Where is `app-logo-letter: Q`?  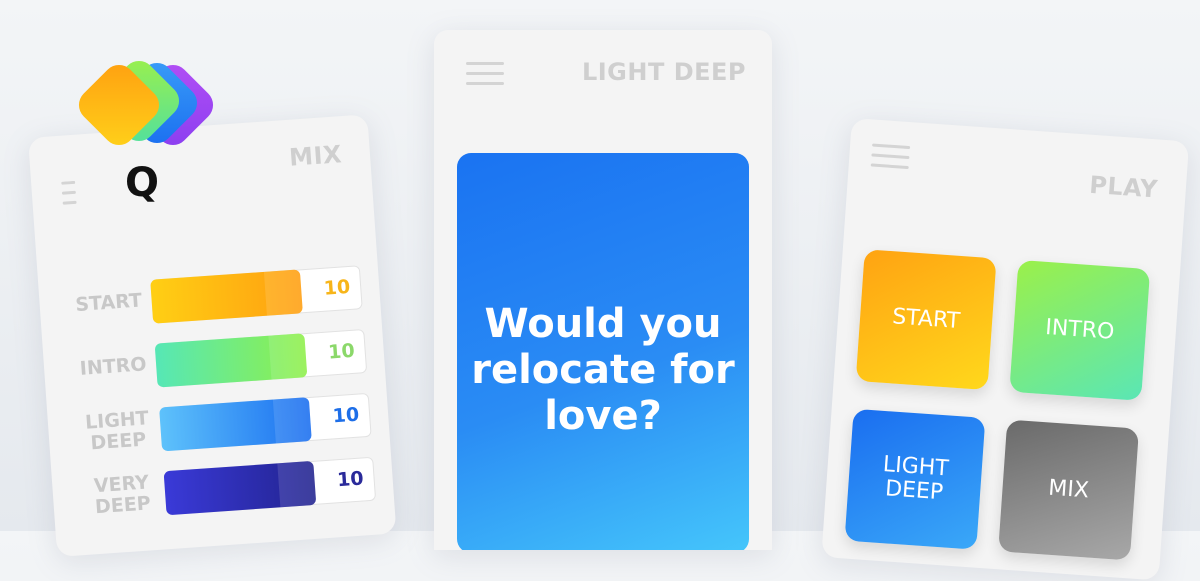 app-logo-letter: Q is located at coordinates (142, 183).